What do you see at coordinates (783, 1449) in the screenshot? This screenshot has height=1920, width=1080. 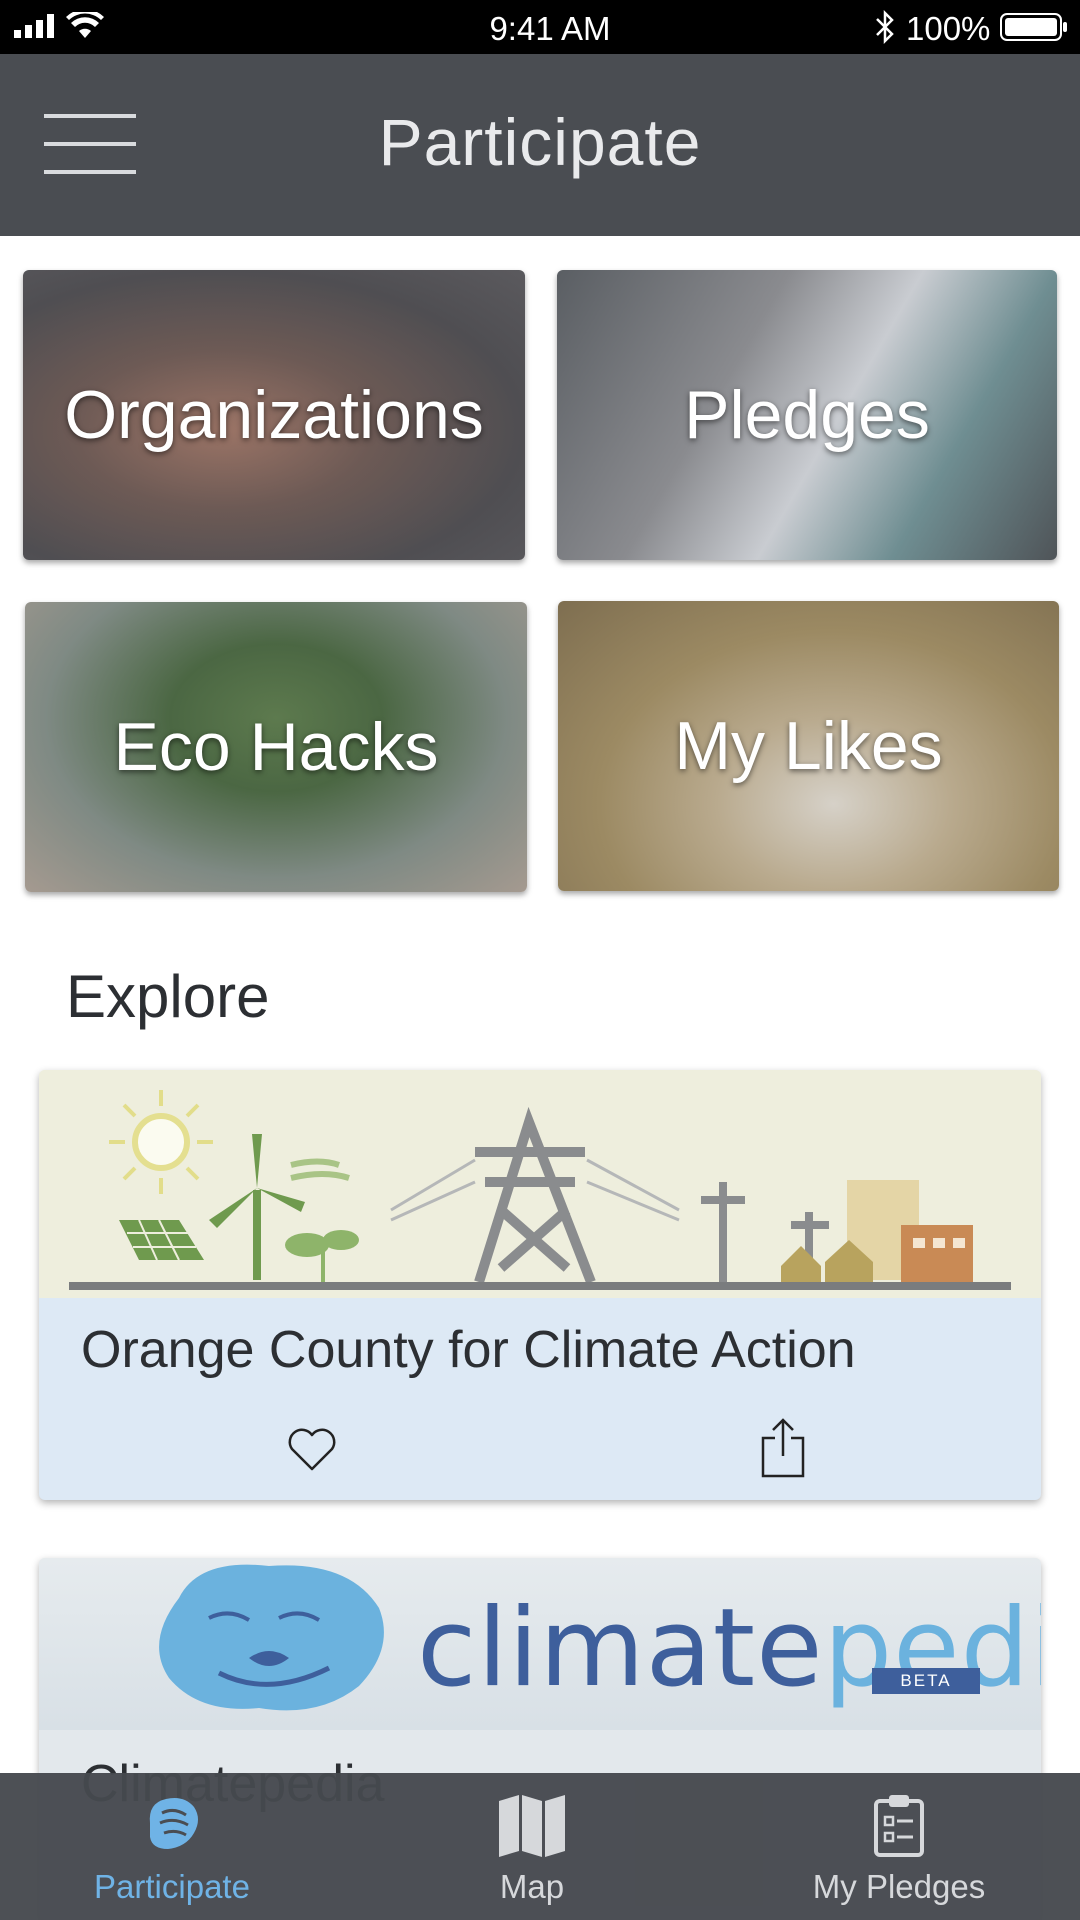 I see `share-icon` at bounding box center [783, 1449].